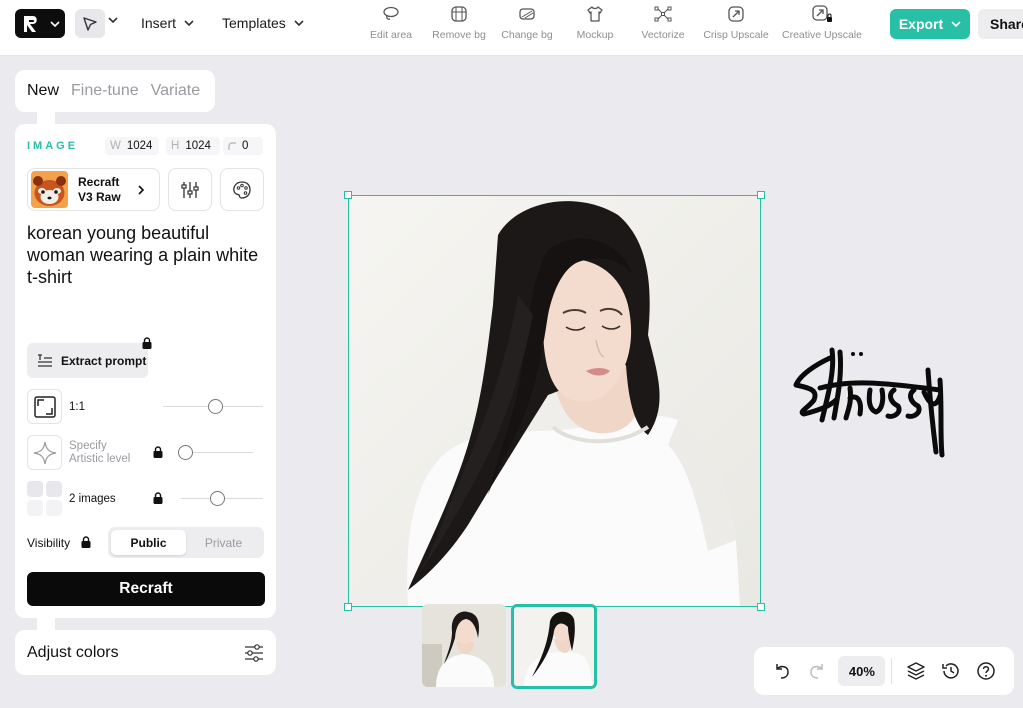 This screenshot has width=1023, height=708. I want to click on app-logo-menu-button, so click(40, 23).